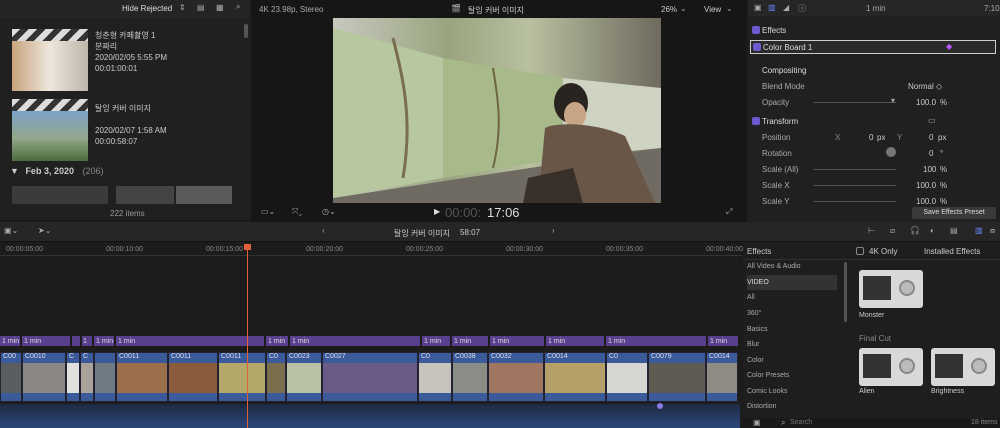 Image resolution: width=1000 pixels, height=428 pixels. What do you see at coordinates (871, 230) in the screenshot?
I see `zoom-tool-icon: ⊢` at bounding box center [871, 230].